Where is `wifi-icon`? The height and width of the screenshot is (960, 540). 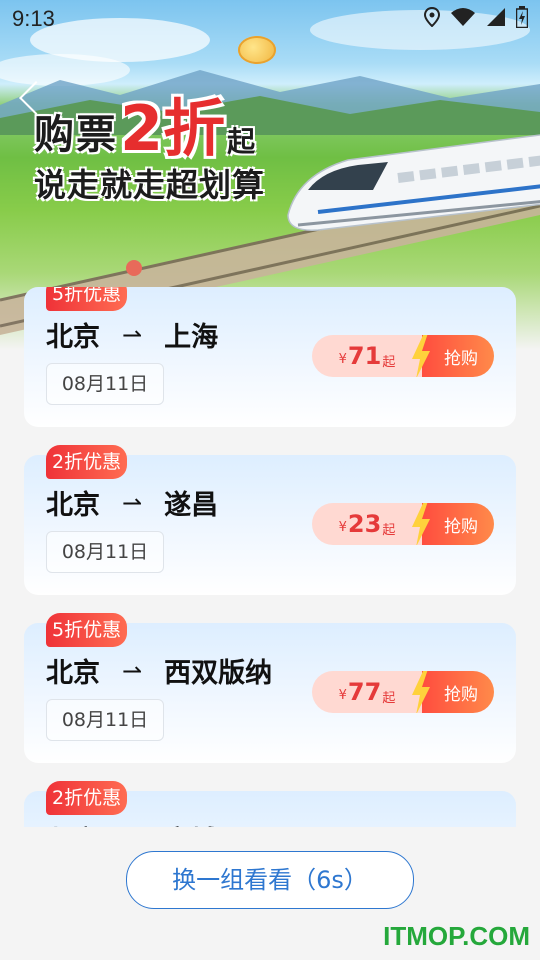
wifi-icon is located at coordinates (463, 17).